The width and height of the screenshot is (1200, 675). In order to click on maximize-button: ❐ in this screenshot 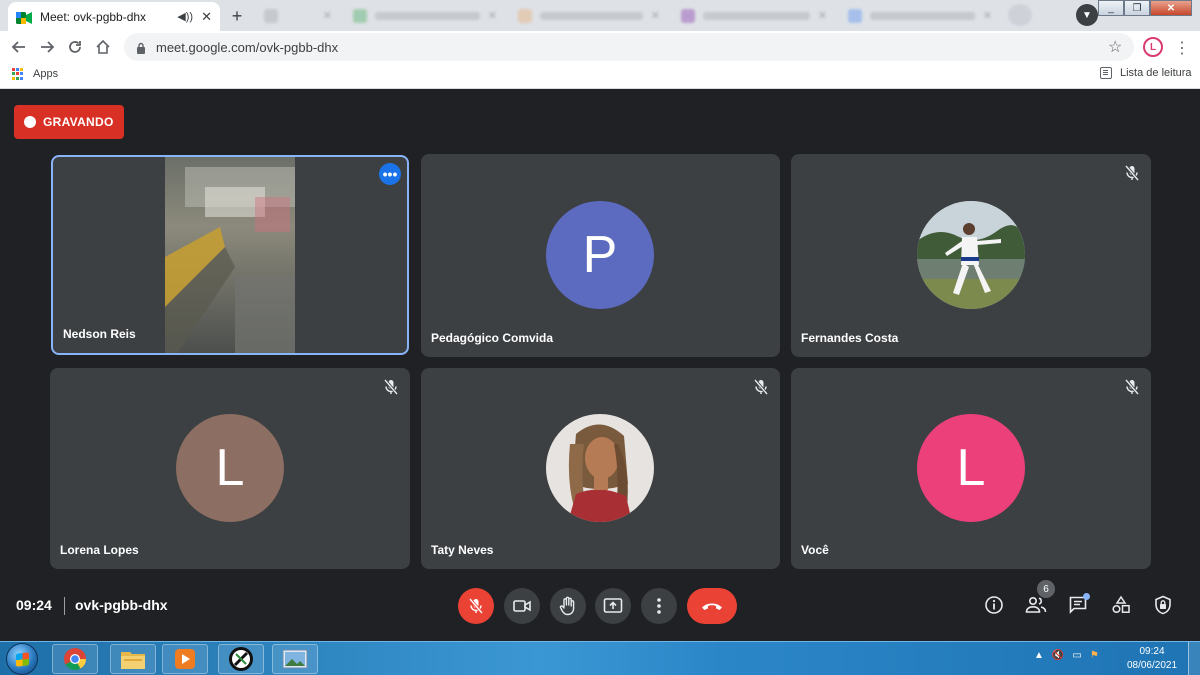, I will do `click(1137, 8)`.